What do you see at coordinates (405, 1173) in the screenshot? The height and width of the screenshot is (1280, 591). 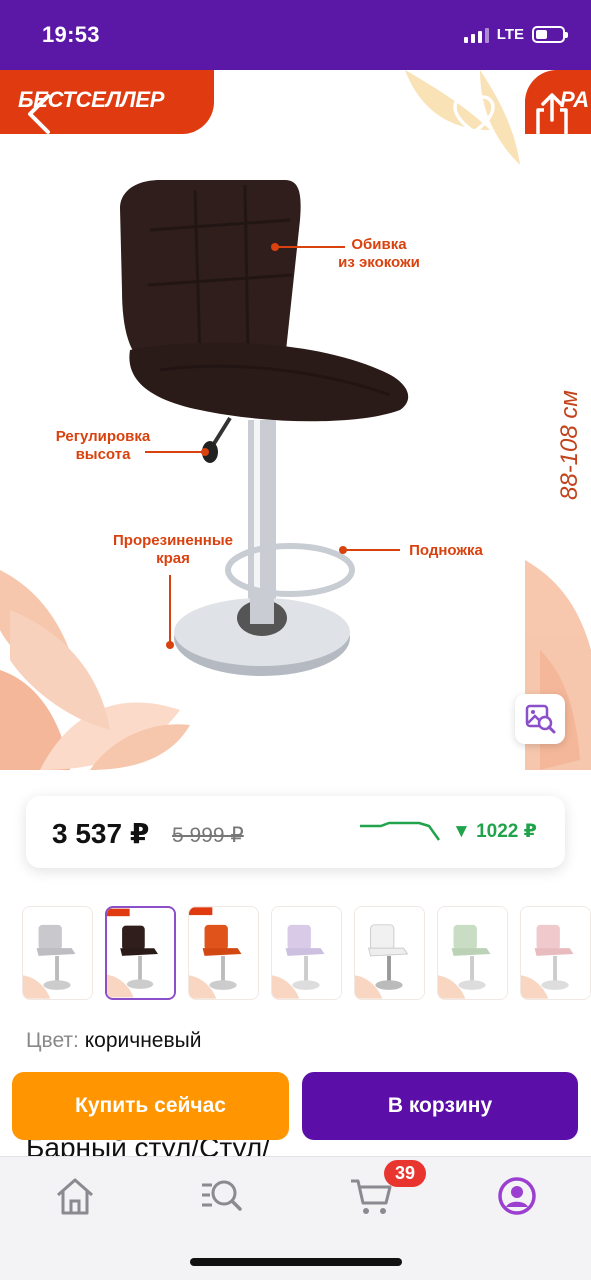 I see `cart-count-badge: 39` at bounding box center [405, 1173].